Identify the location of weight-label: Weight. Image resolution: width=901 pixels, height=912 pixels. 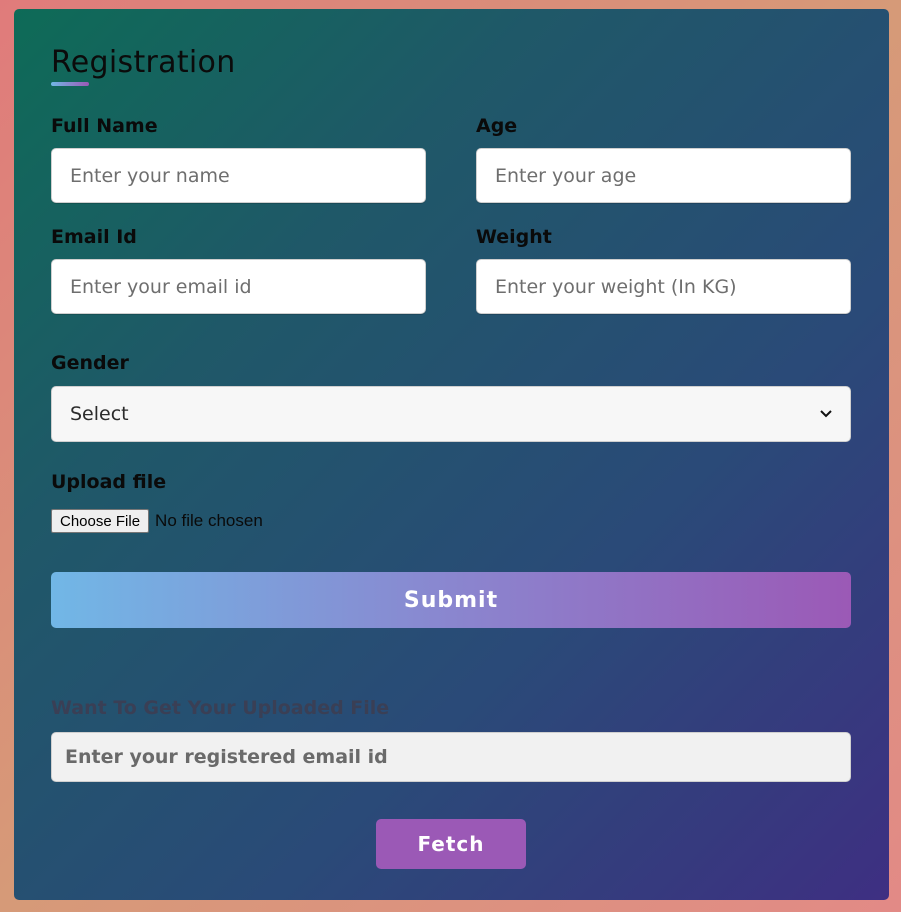
(514, 237).